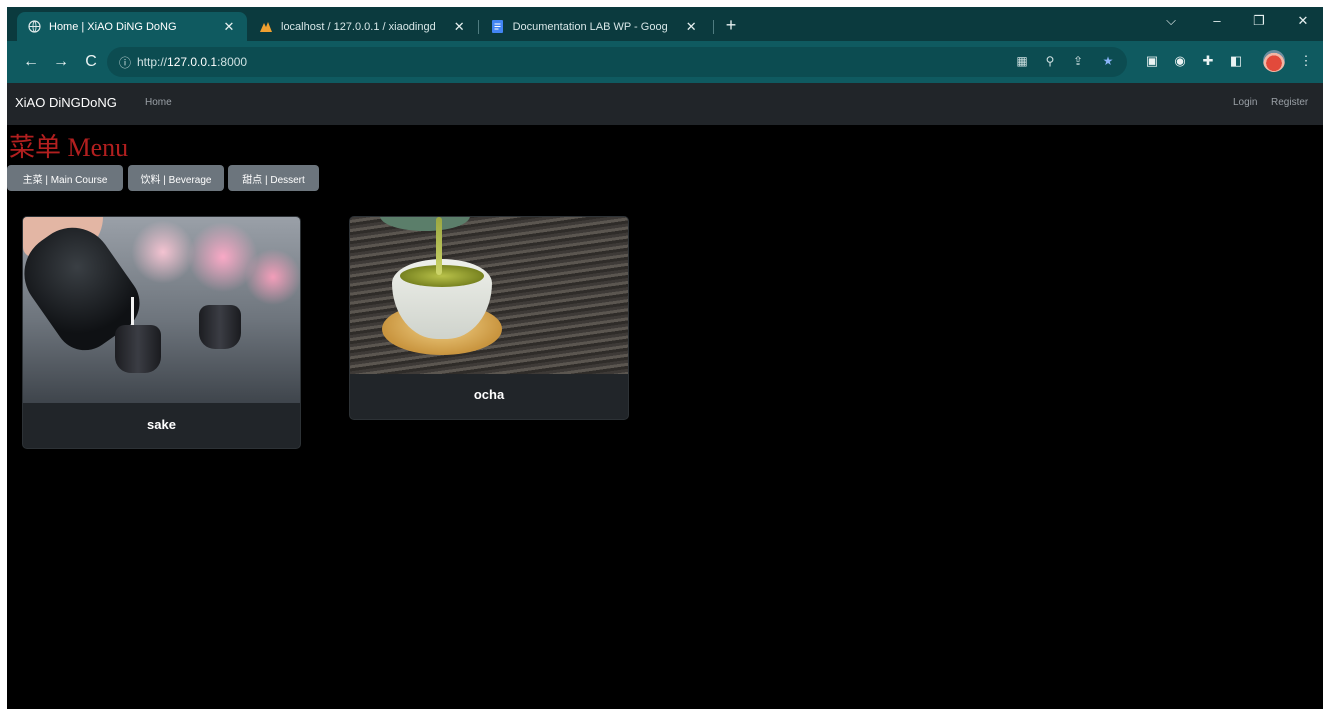 This screenshot has width=1330, height=709. Describe the element at coordinates (266, 27) in the screenshot. I see `phpmyadmin-icon` at that location.